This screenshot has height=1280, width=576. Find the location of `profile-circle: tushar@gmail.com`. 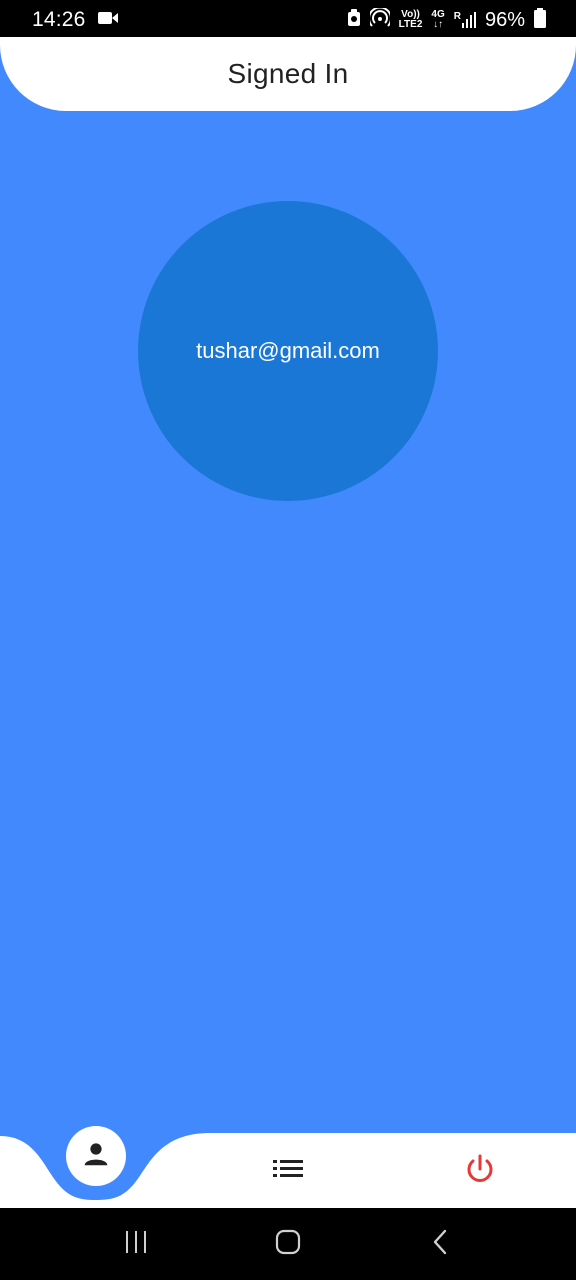

profile-circle: tushar@gmail.com is located at coordinates (288, 351).